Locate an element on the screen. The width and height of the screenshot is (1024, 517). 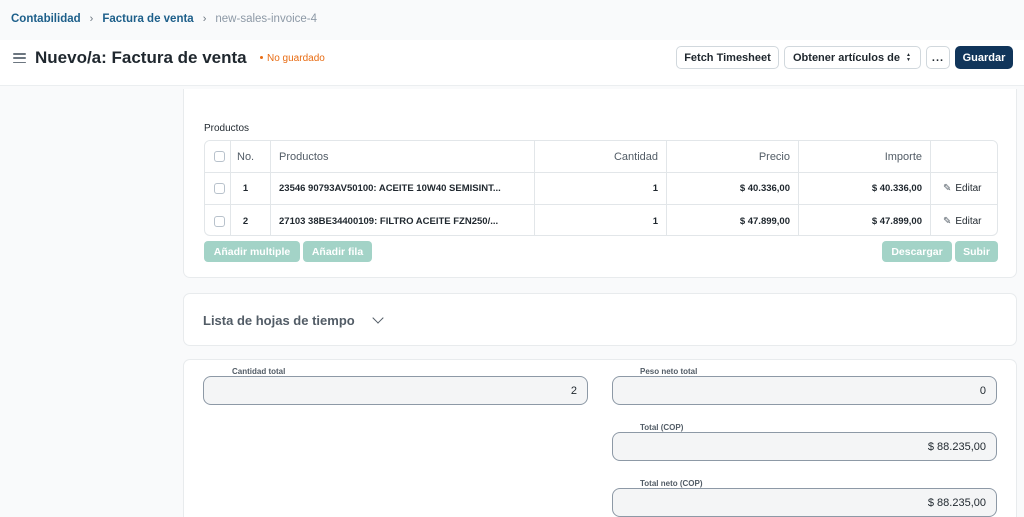
net-weight-label: Peso neto total is located at coordinates (669, 371).